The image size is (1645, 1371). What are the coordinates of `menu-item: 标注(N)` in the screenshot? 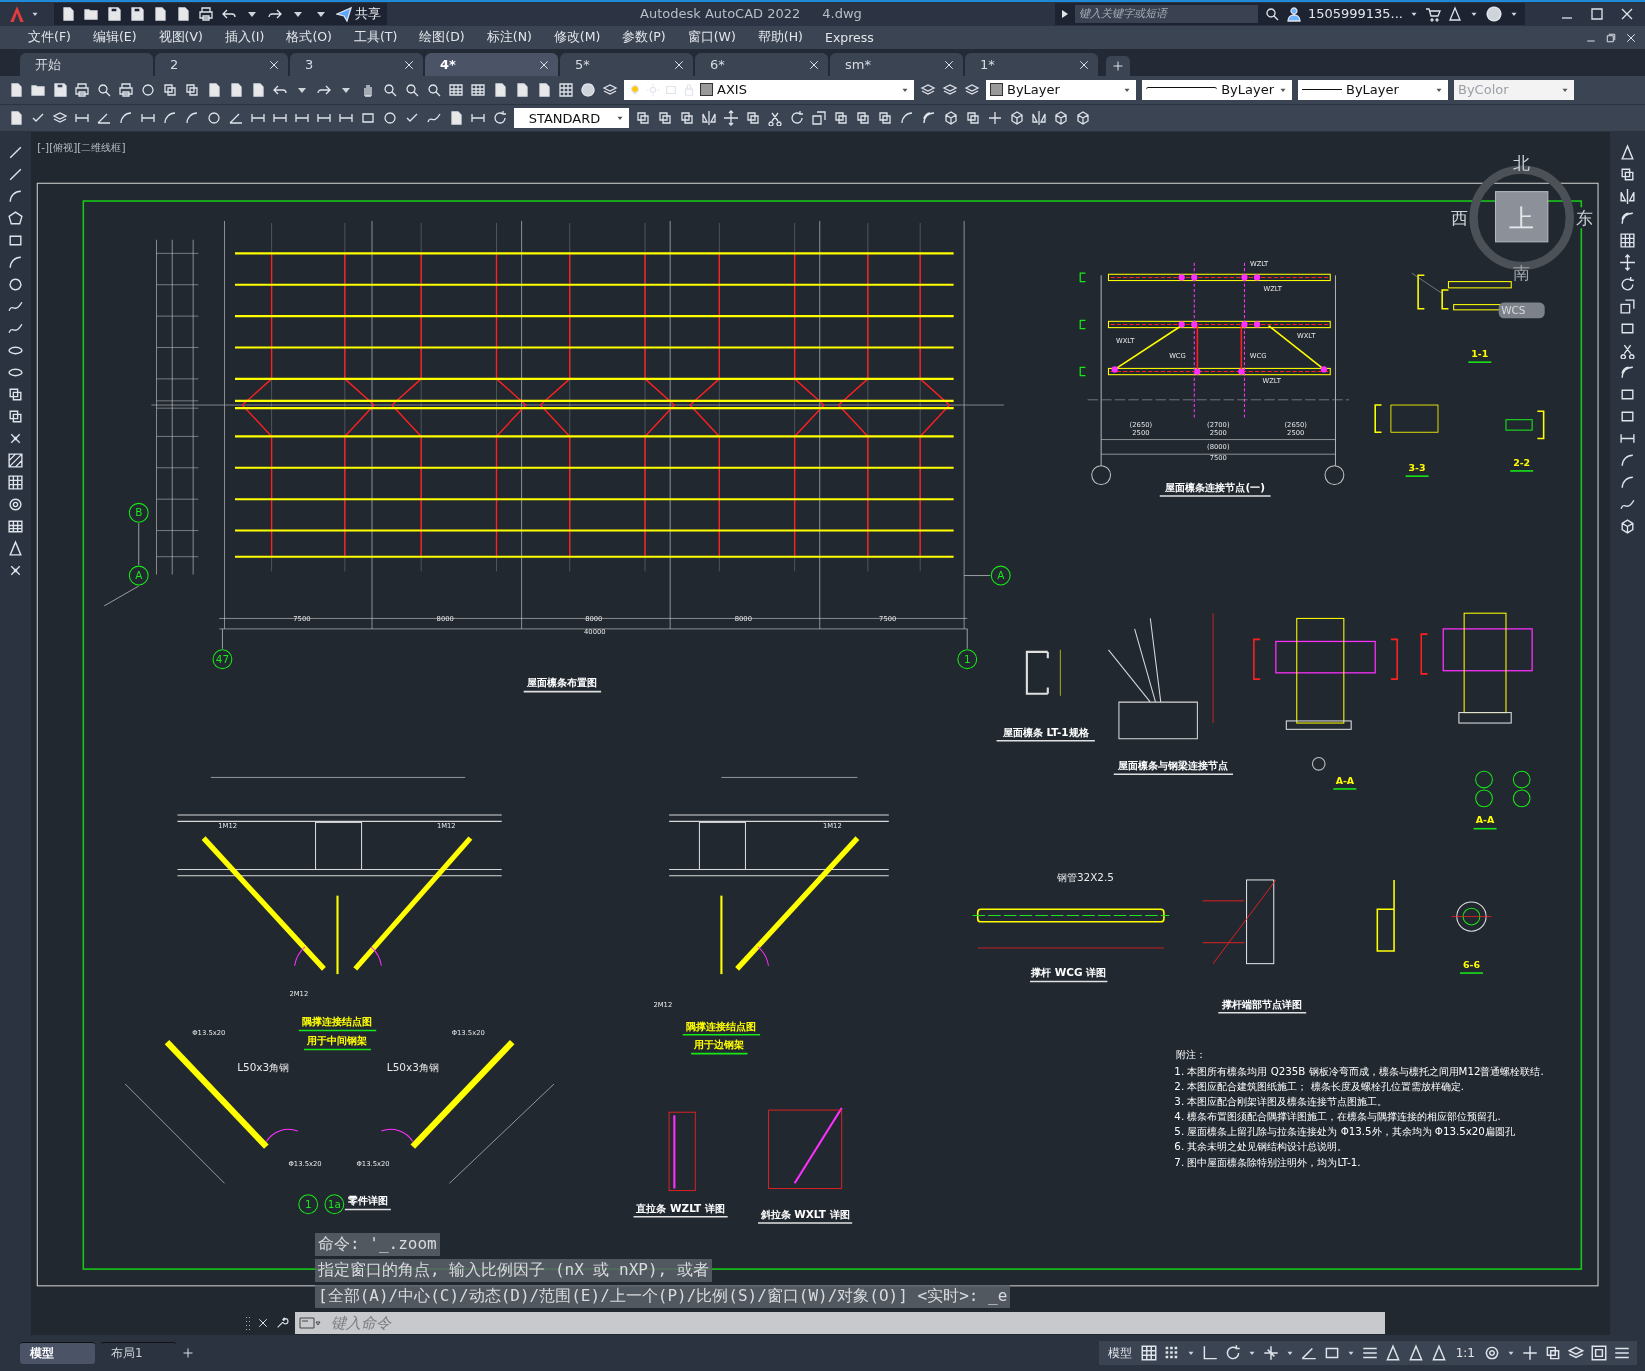 It's located at (509, 38).